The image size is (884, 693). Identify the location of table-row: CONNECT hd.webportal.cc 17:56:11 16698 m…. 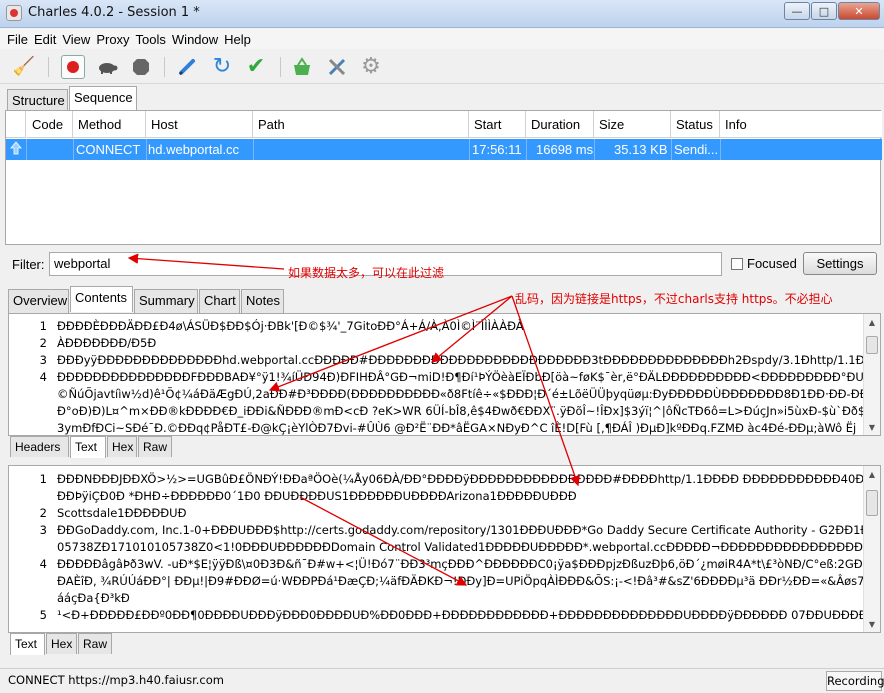
(444, 149).